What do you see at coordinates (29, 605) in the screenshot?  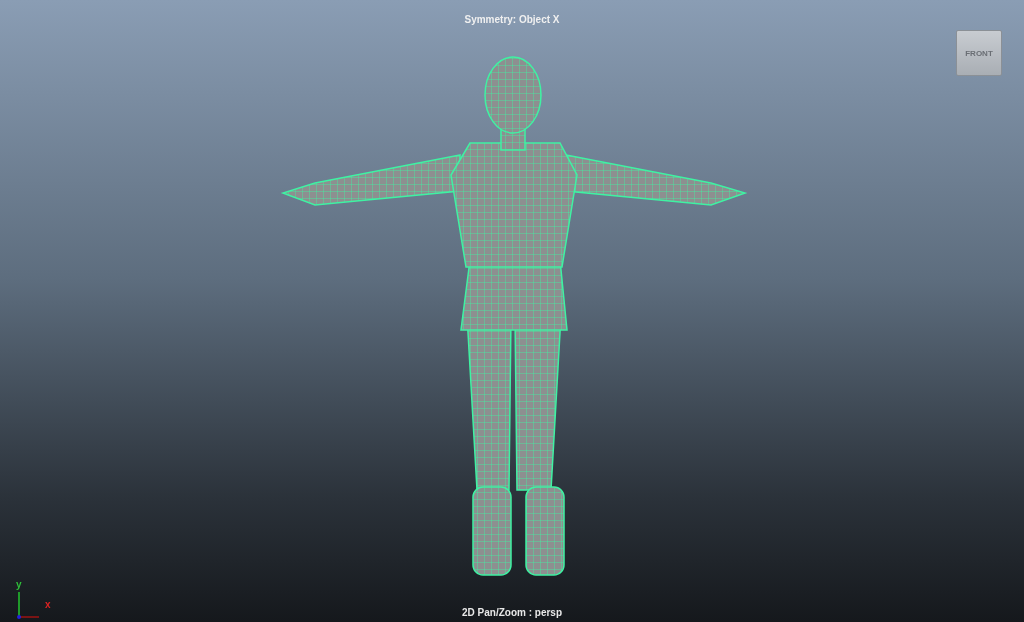 I see `axis-icon` at bounding box center [29, 605].